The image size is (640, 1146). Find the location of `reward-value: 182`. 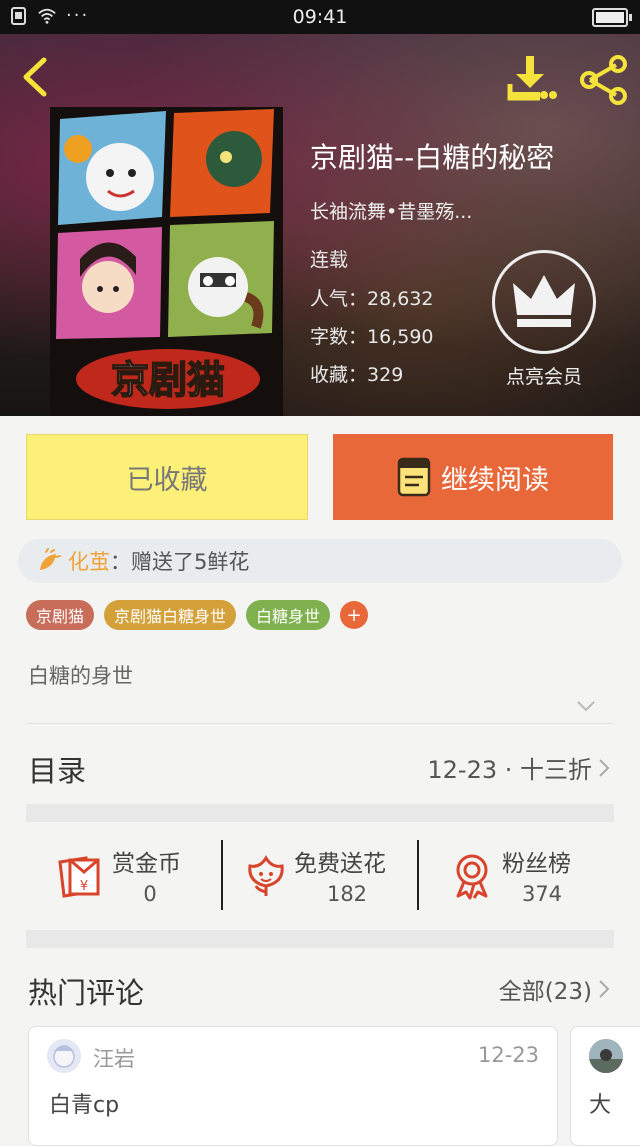

reward-value: 182 is located at coordinates (347, 894).